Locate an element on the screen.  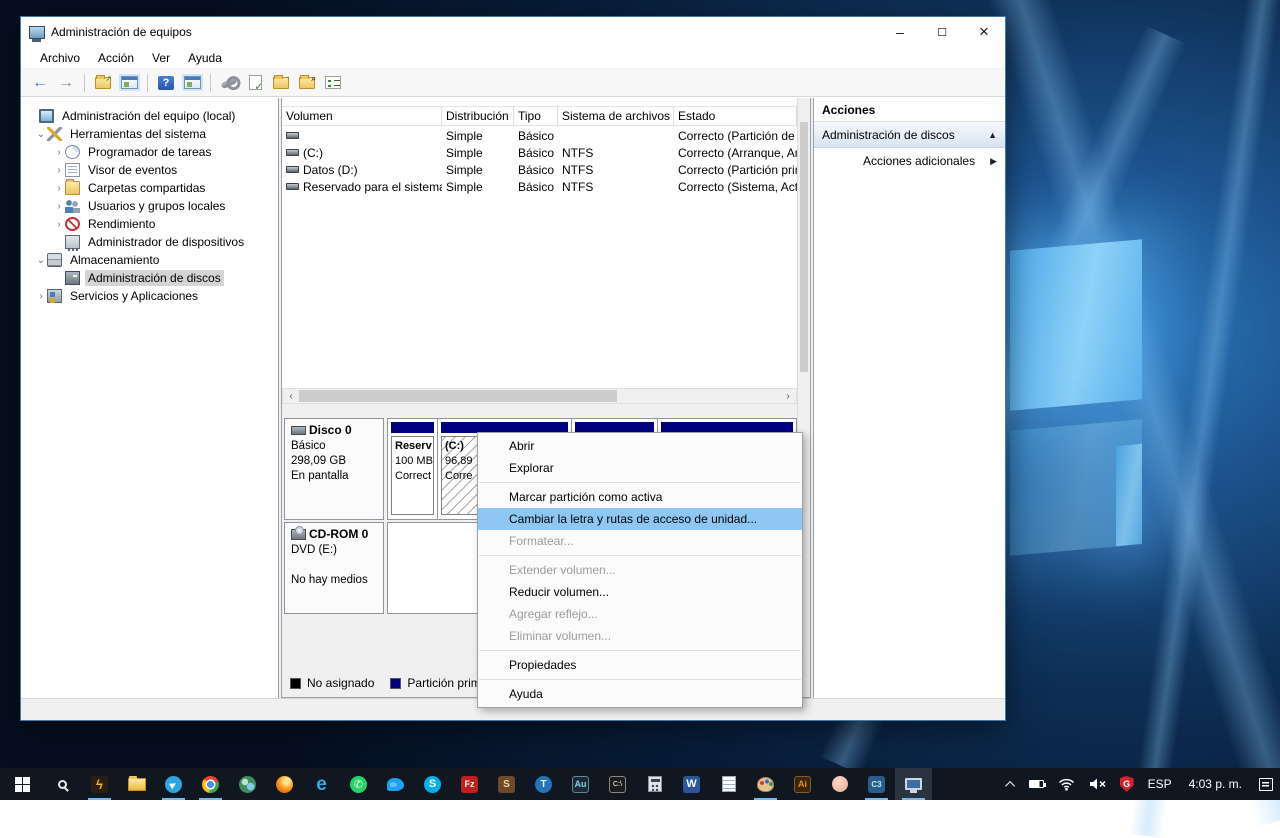
app-flash-icon: ϟ is located at coordinates (99, 784).